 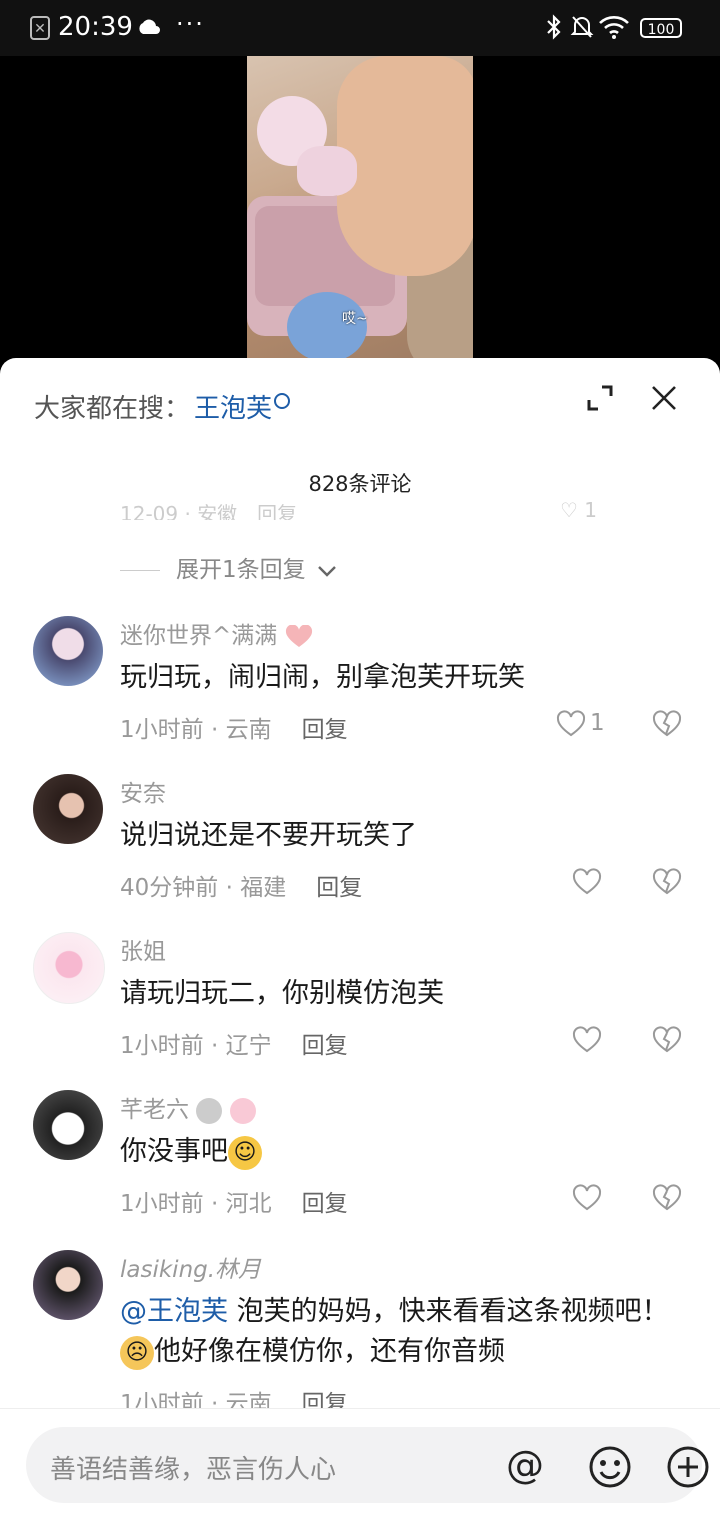 I want to click on video-toy-body, so click(x=327, y=171).